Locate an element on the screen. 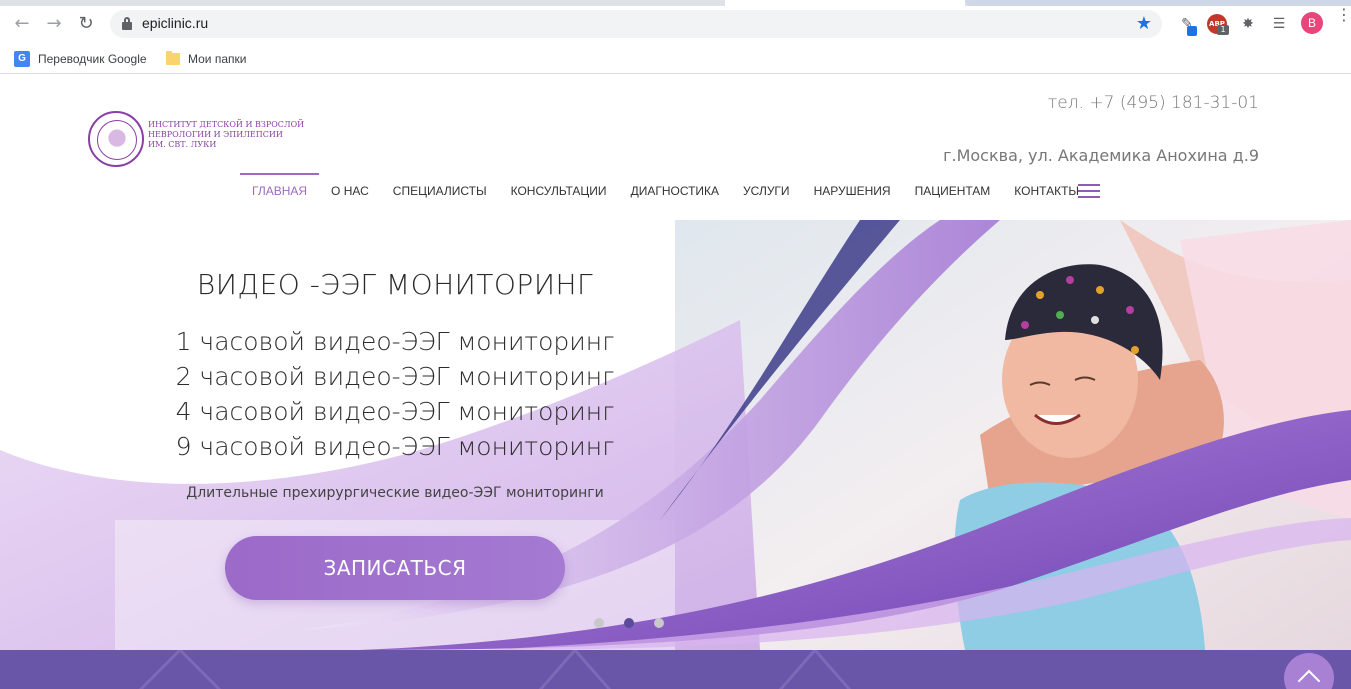 The image size is (1351, 689). browser-chrome: ← → ↻ epiclinic.ru ★ ✎ ABP ✸ ☰ 1 B ⋮ is located at coordinates (675, 22).